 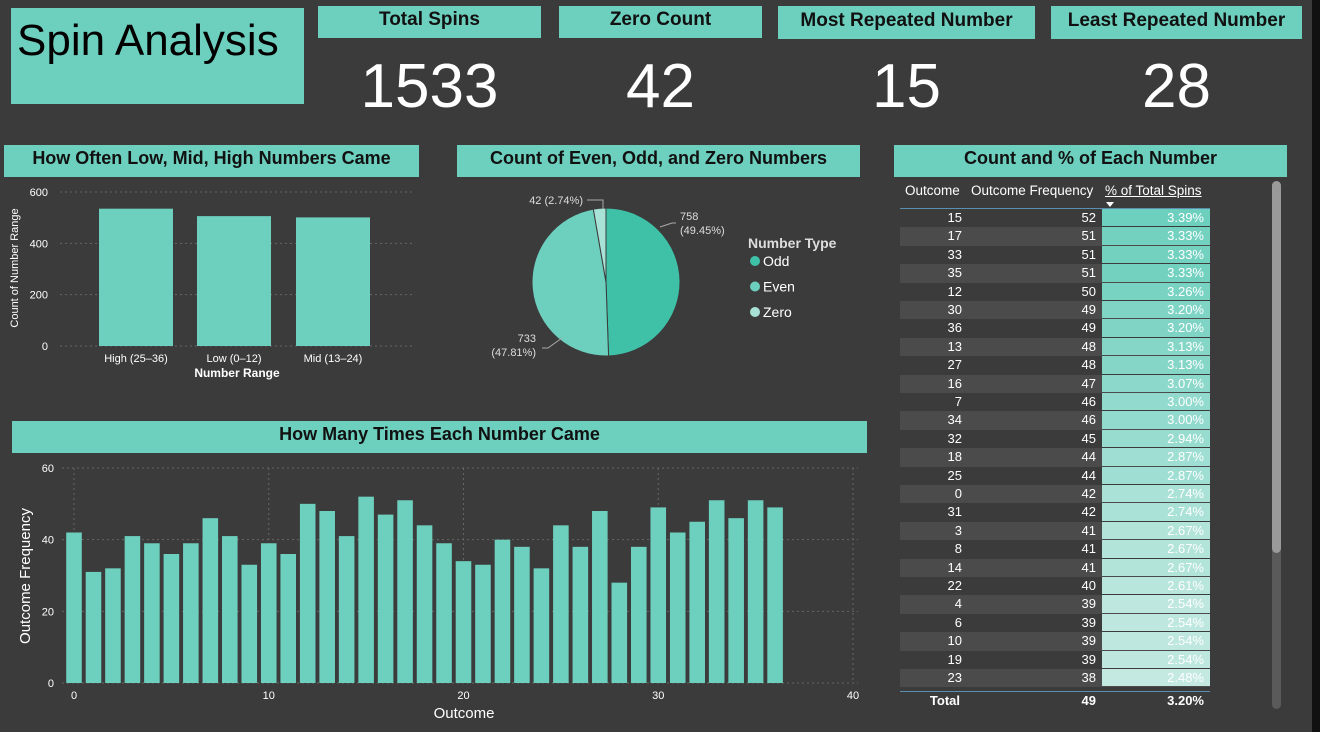 What do you see at coordinates (792, 243) in the screenshot?
I see `pie-legend-title: Number Type` at bounding box center [792, 243].